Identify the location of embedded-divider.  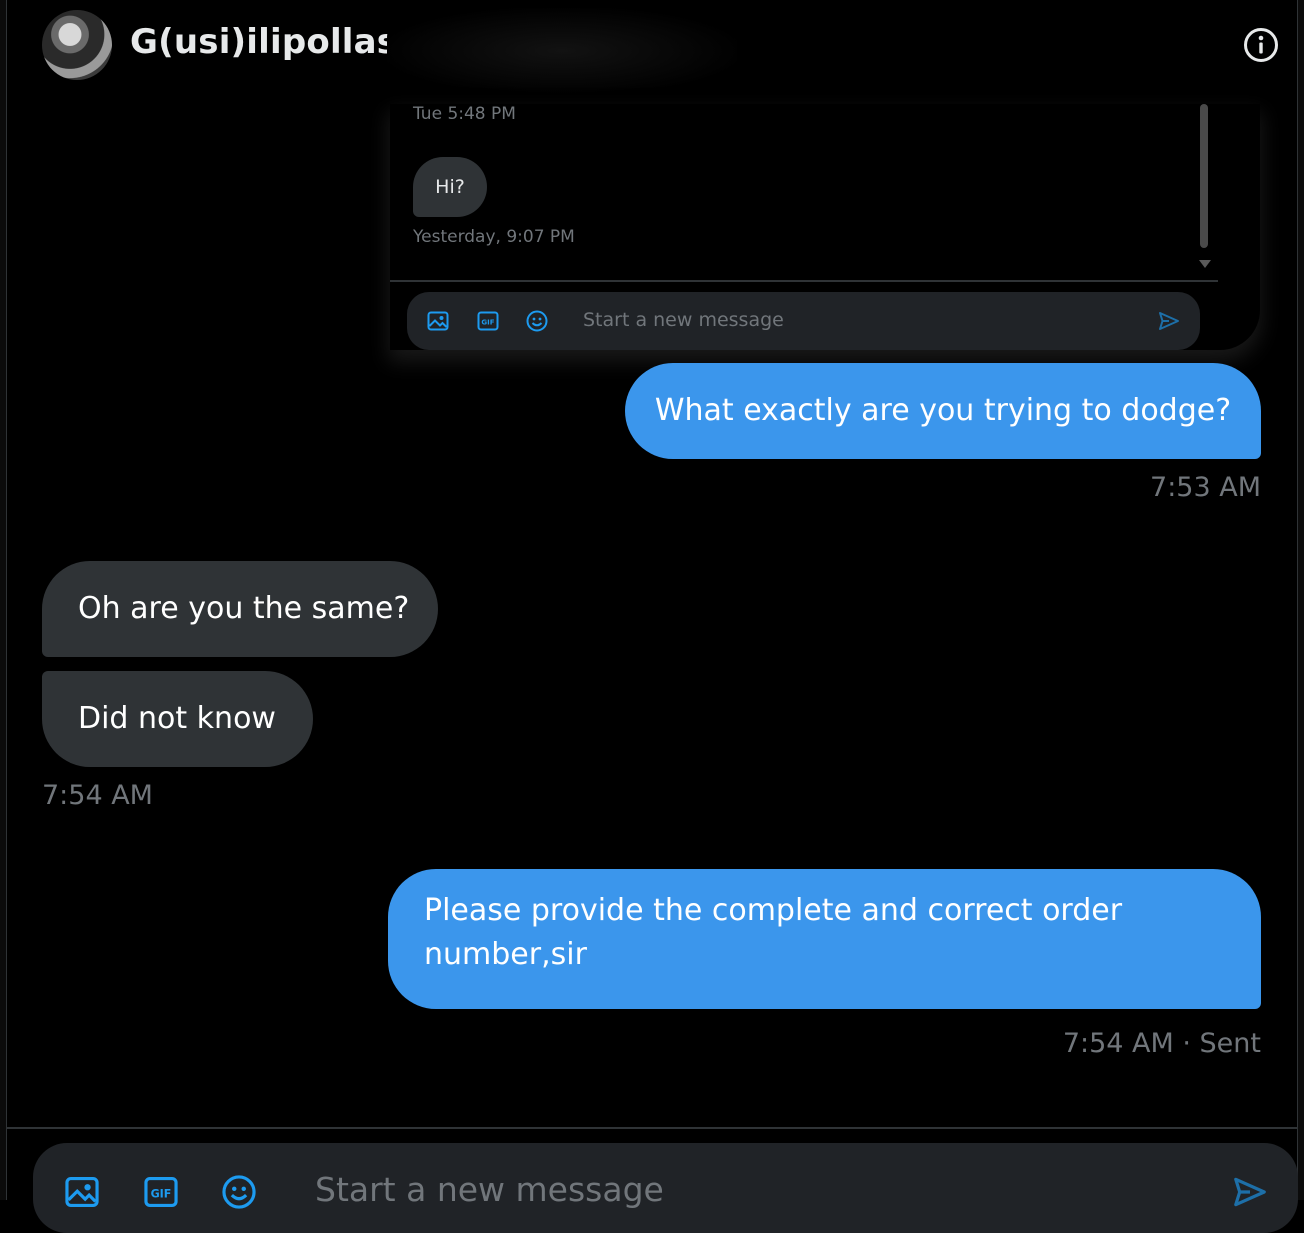
(804, 281).